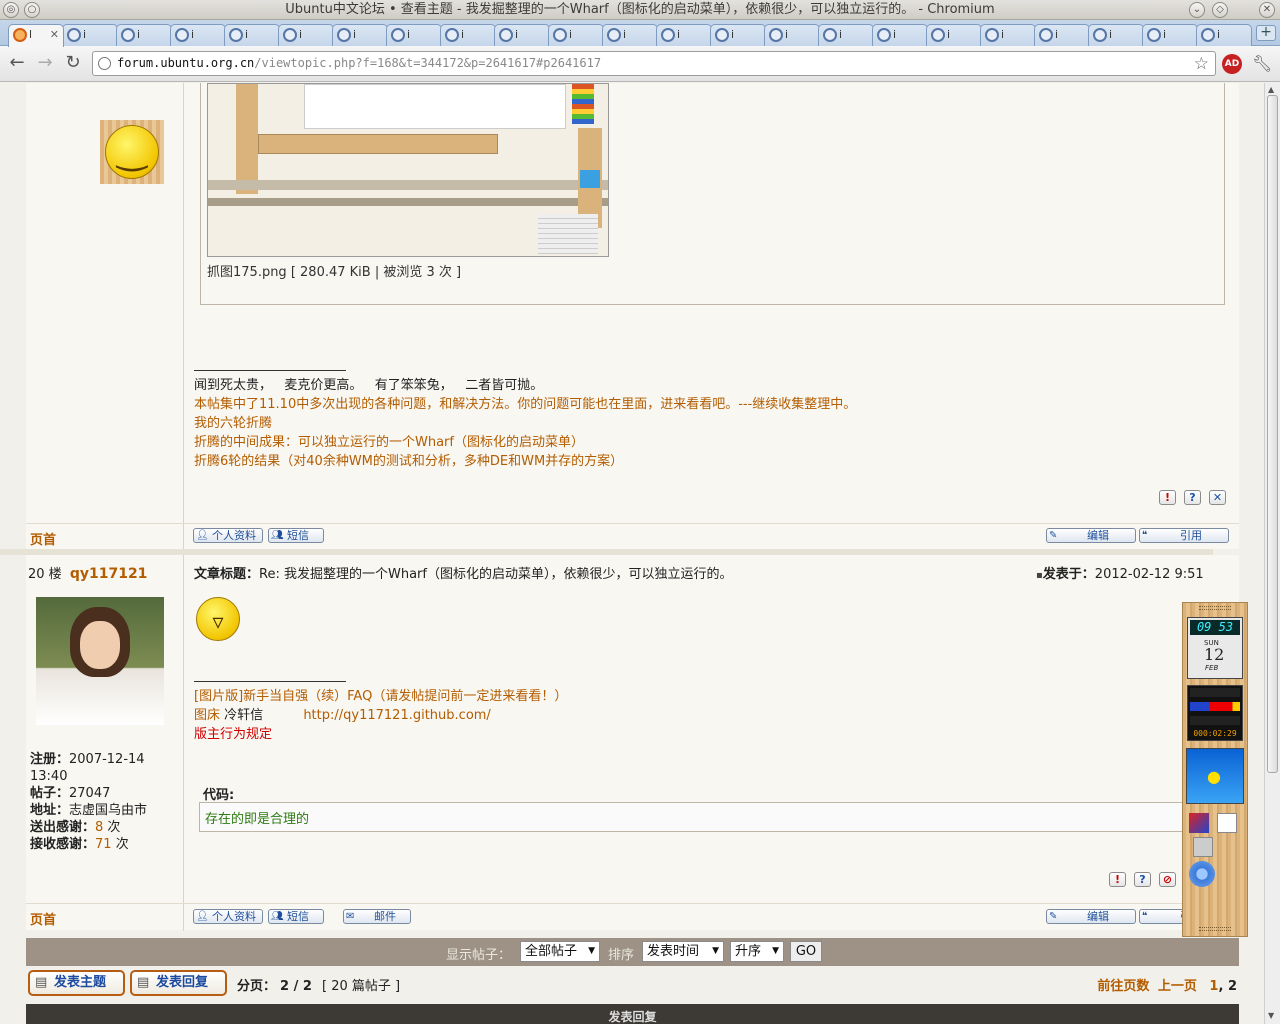  What do you see at coordinates (257, 819) in the screenshot?
I see `code-content: 存在的即是合理的` at bounding box center [257, 819].